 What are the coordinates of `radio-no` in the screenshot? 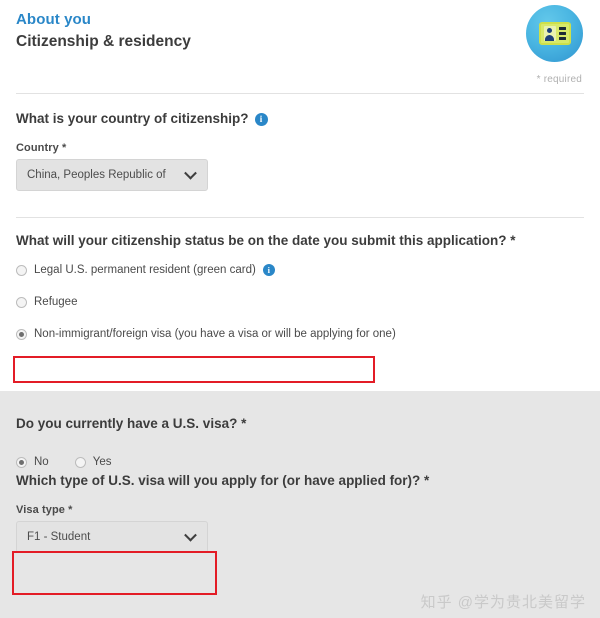 It's located at (21, 462).